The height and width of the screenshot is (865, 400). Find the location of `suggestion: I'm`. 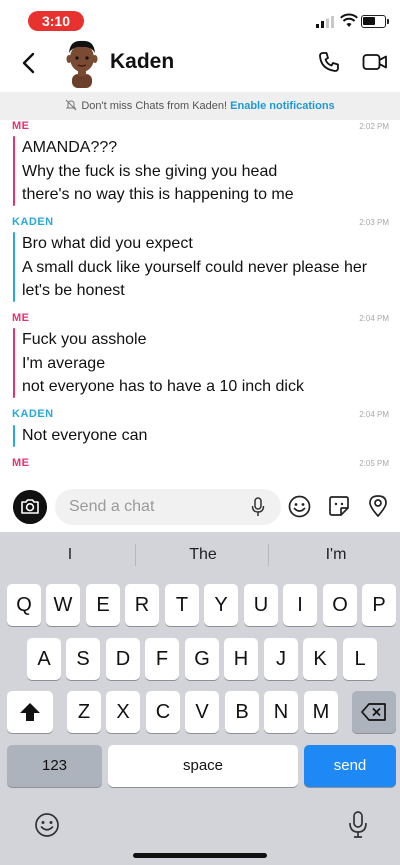

suggestion: I'm is located at coordinates (336, 555).